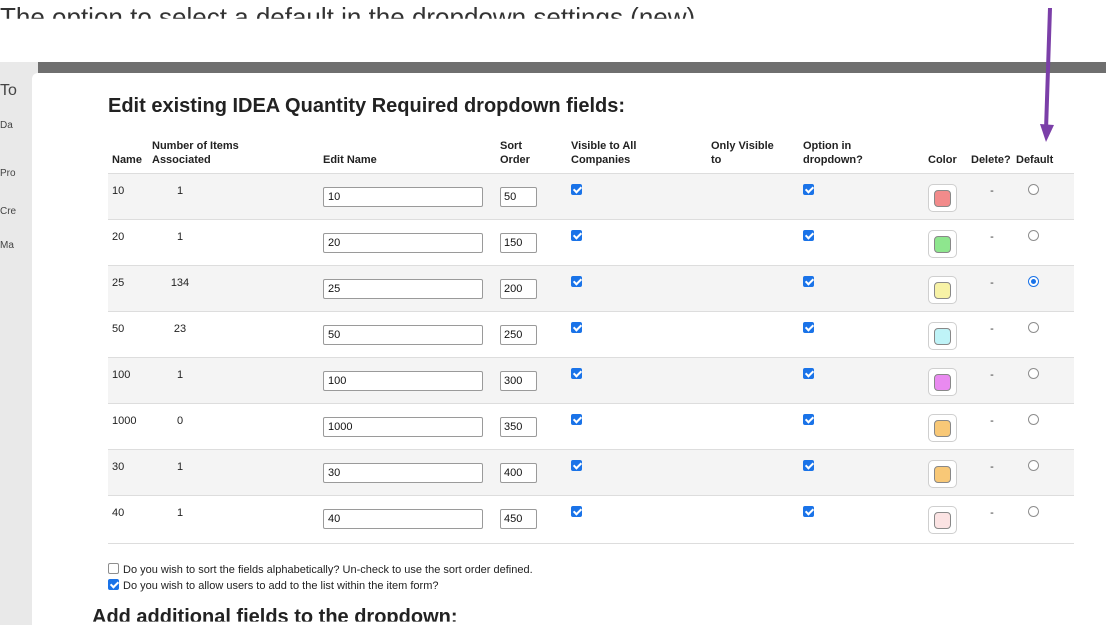  What do you see at coordinates (180, 421) in the screenshot?
I see `row-items-count: 0` at bounding box center [180, 421].